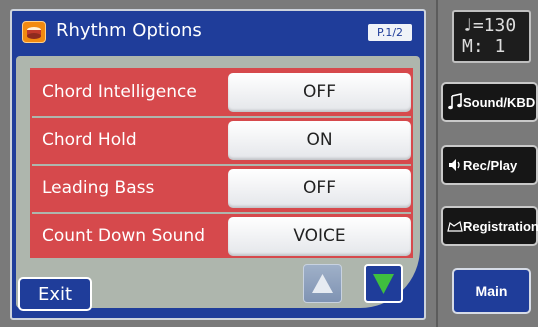 The image size is (538, 327). Describe the element at coordinates (221, 93) in the screenshot. I see `option-row-chord-intelligence: Chord Intelligence OFF` at that location.